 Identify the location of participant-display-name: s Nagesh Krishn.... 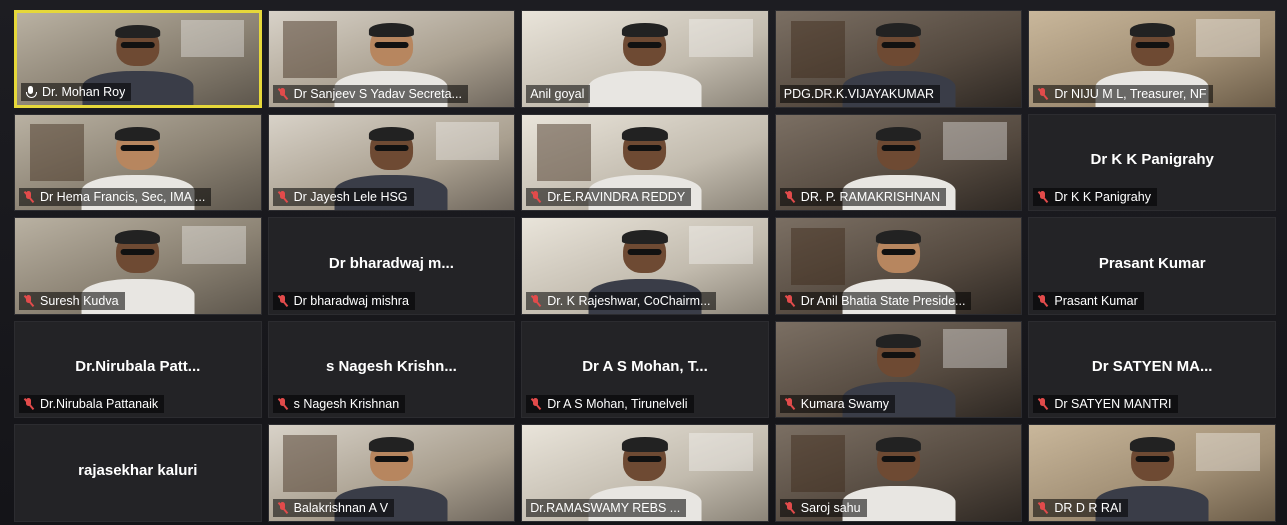
(391, 367).